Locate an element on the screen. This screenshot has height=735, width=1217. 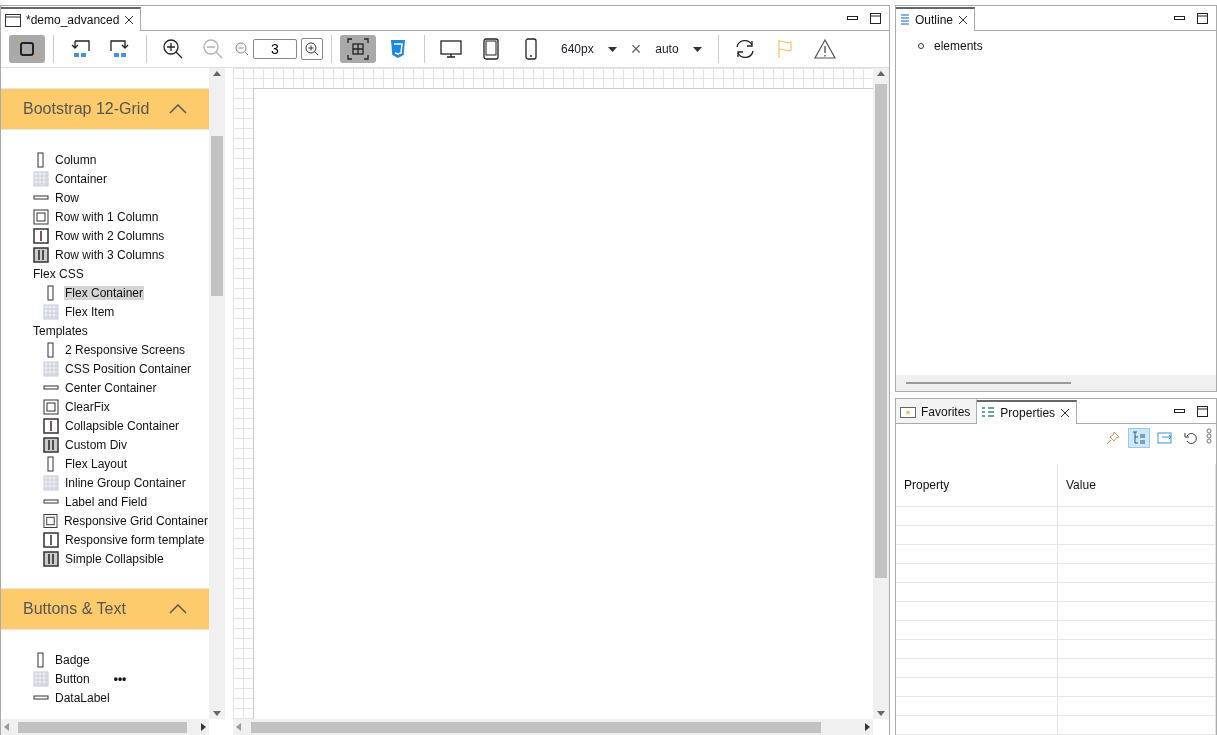
palette-item: Row is located at coordinates (67, 197).